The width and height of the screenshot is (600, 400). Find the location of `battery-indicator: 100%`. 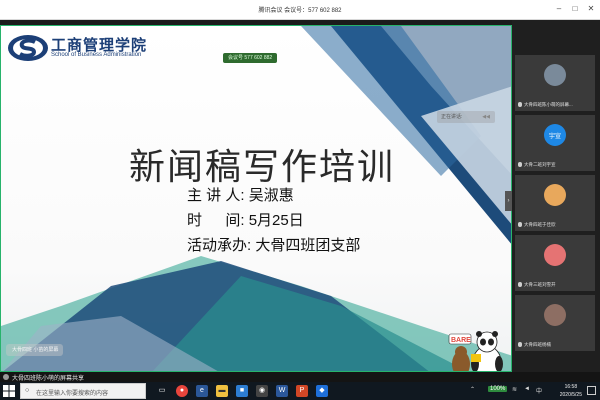

battery-indicator: 100% is located at coordinates (498, 389).